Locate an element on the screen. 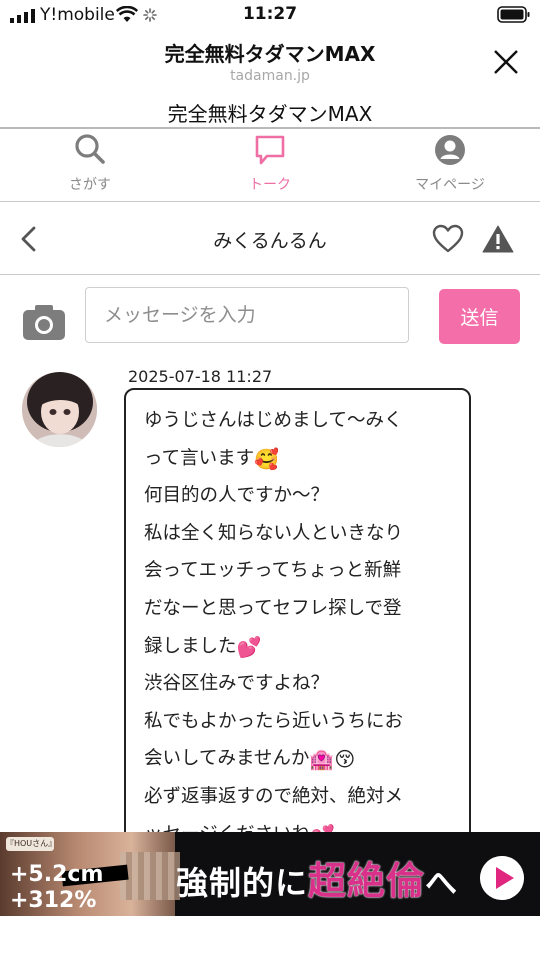  close-icon is located at coordinates (506, 62).